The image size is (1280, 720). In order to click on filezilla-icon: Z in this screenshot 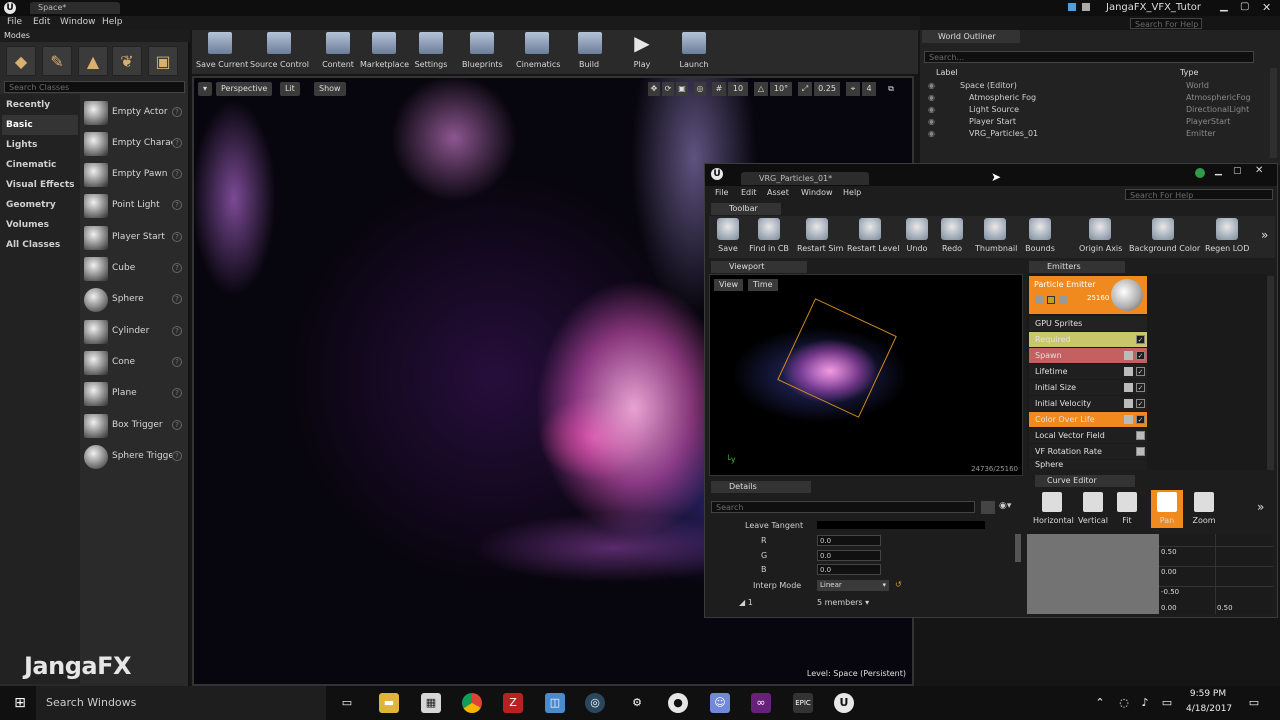, I will do `click(513, 703)`.